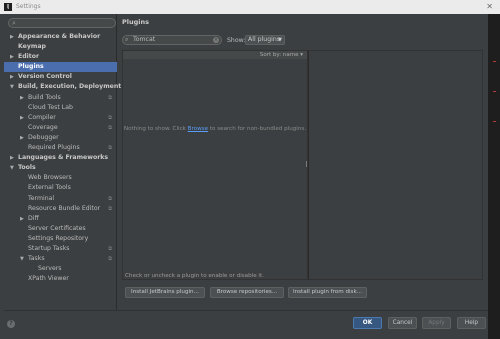 This screenshot has width=500, height=339. I want to click on sidebar-item-external-tools: External Tools, so click(60, 188).